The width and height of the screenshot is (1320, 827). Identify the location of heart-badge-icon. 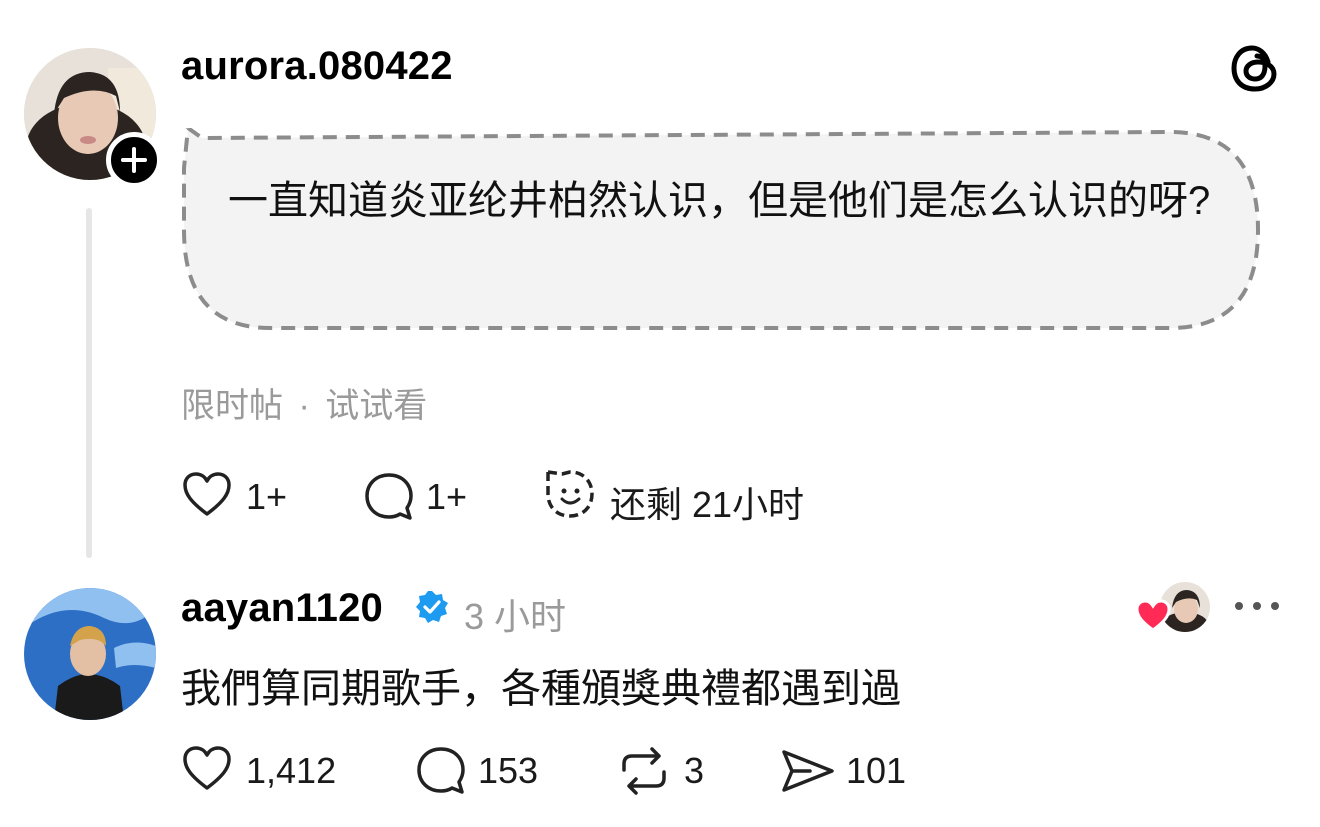
(1153, 616).